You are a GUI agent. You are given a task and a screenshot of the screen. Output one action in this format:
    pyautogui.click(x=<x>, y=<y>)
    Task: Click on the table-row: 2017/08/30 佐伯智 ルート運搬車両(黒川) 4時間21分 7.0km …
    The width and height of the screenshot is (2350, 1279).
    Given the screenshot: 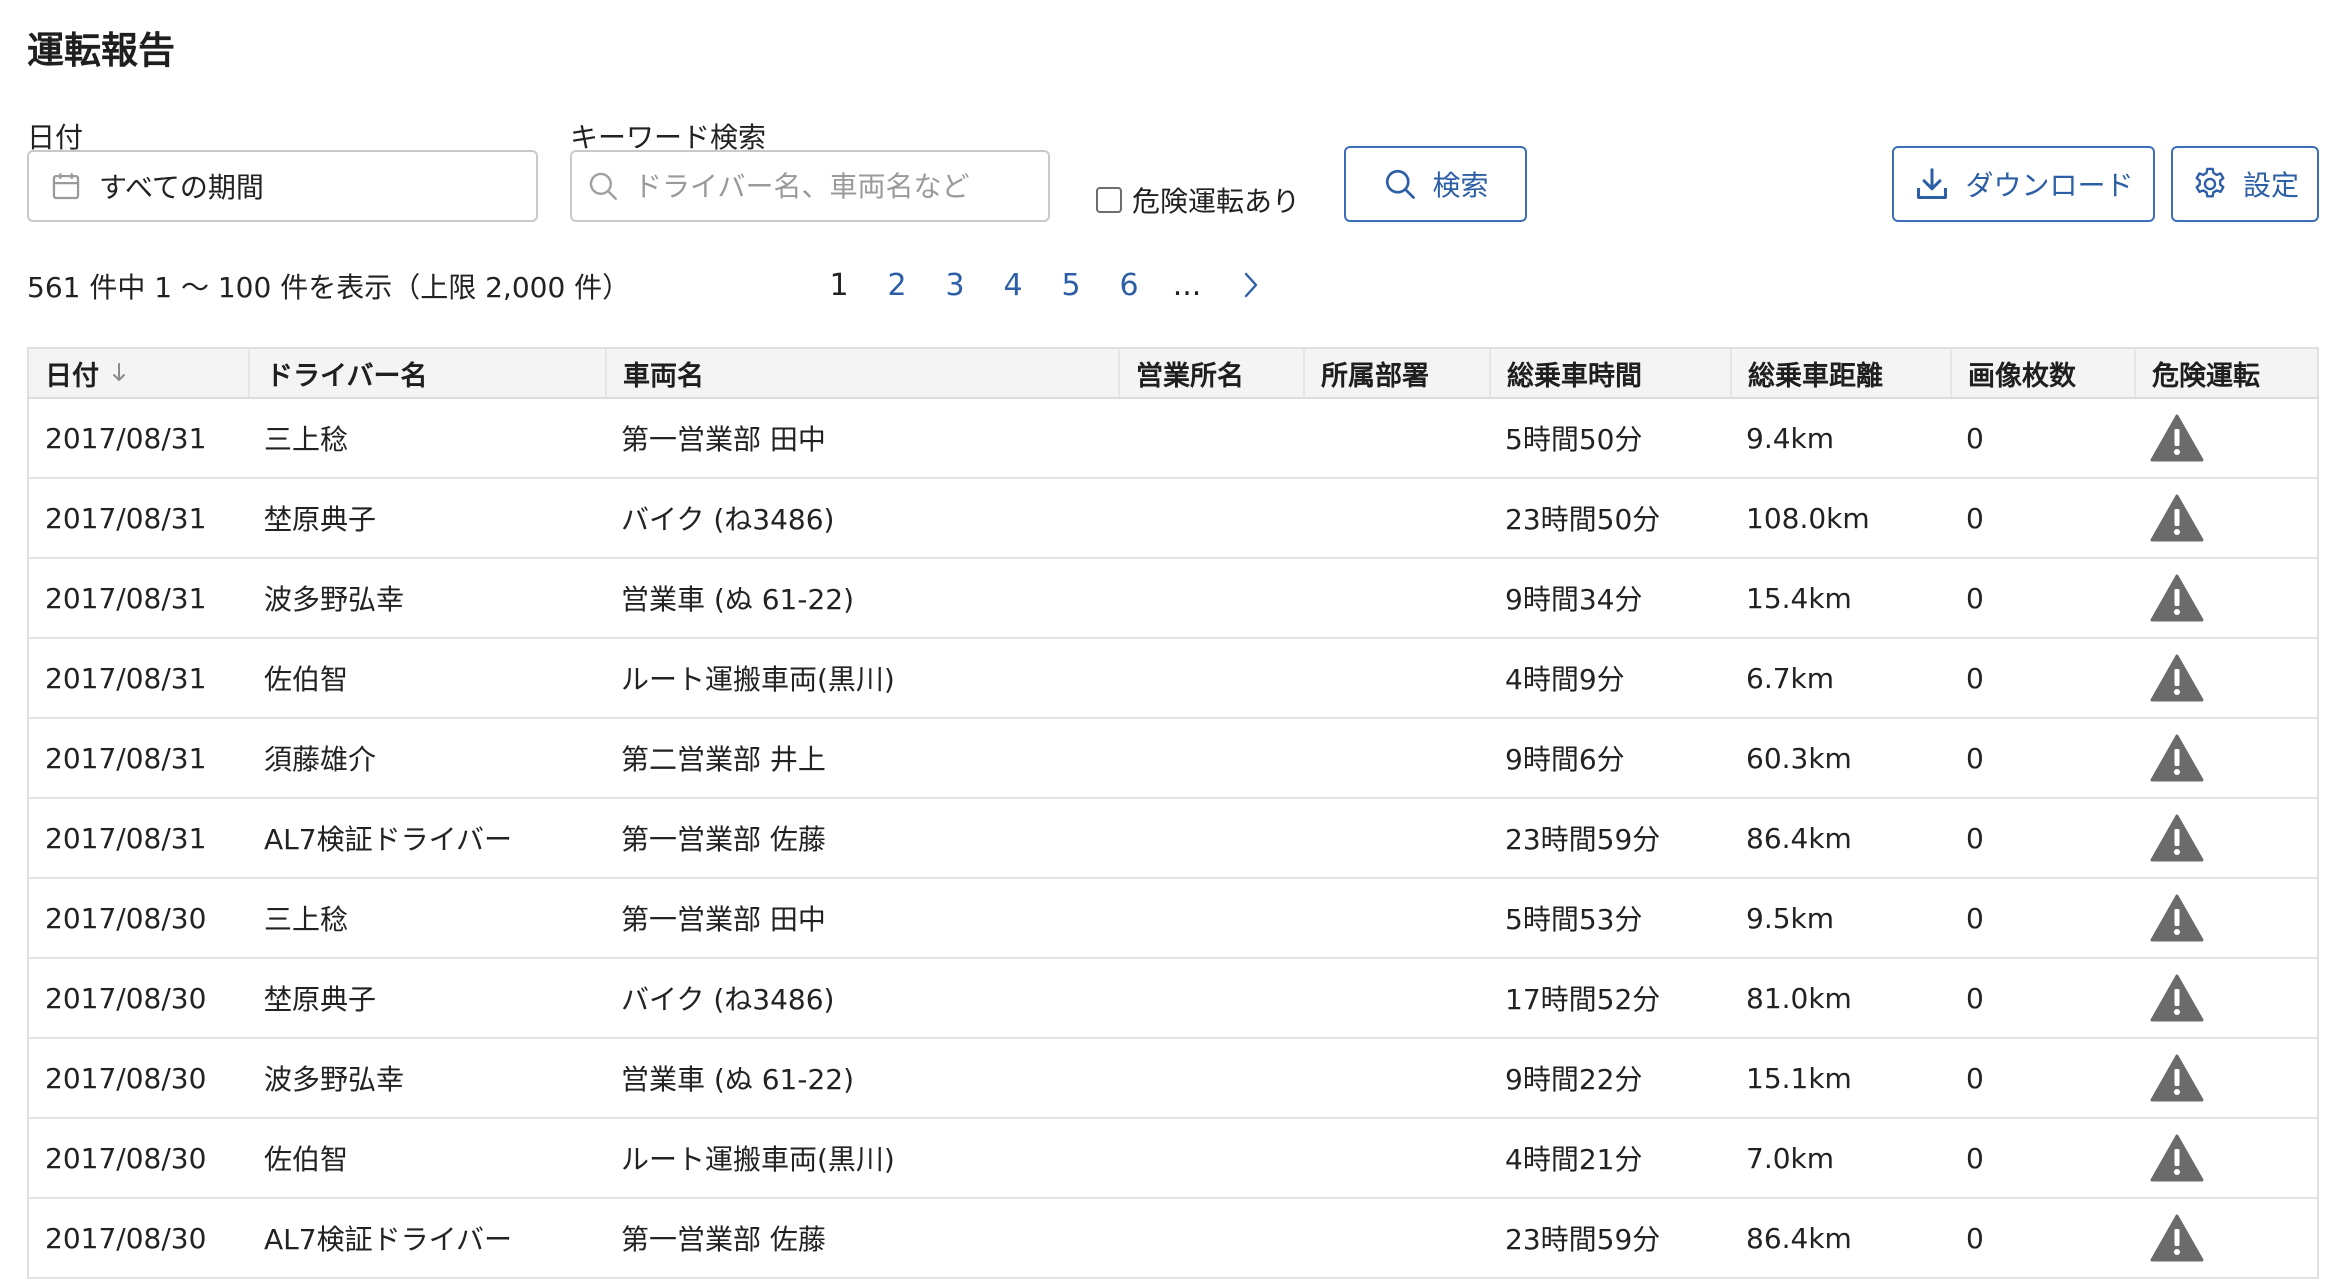 What is the action you would take?
    pyautogui.click(x=1173, y=1159)
    